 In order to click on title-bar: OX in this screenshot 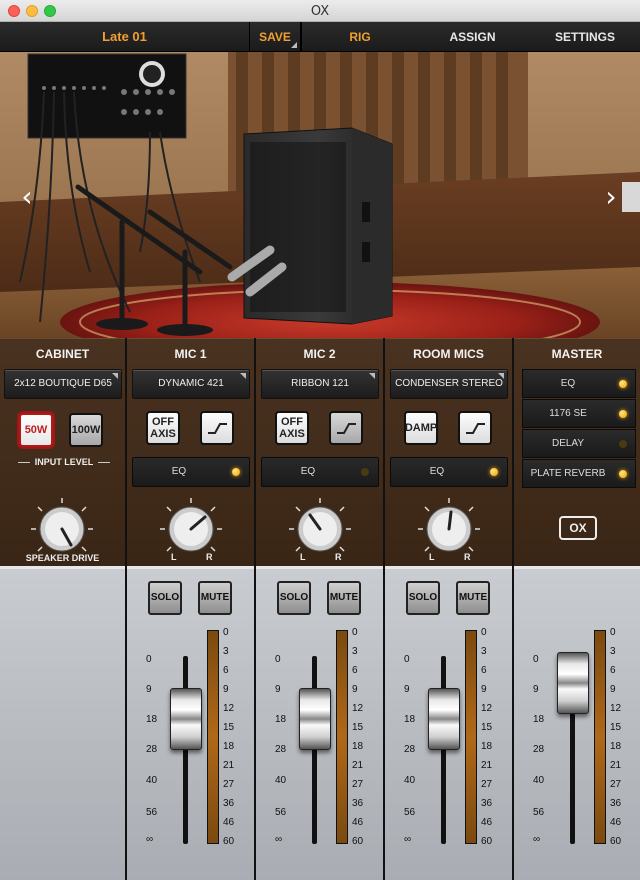, I will do `click(320, 11)`.